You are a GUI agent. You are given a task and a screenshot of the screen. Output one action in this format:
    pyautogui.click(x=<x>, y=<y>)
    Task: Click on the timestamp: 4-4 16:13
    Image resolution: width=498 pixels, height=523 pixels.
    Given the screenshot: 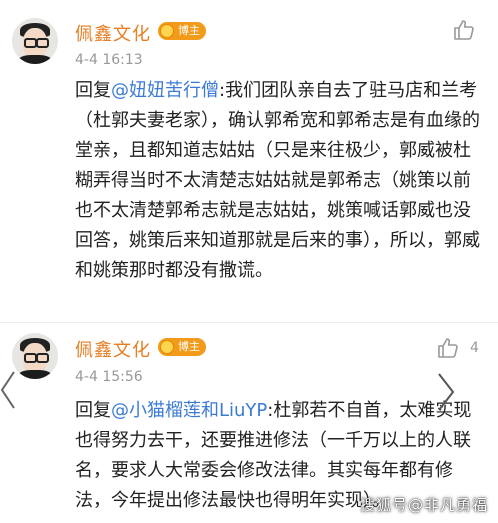 What is the action you would take?
    pyautogui.click(x=109, y=60)
    